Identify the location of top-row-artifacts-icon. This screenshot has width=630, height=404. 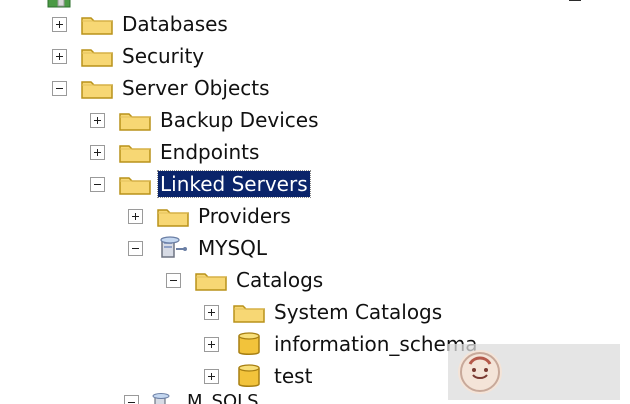
(314, 4).